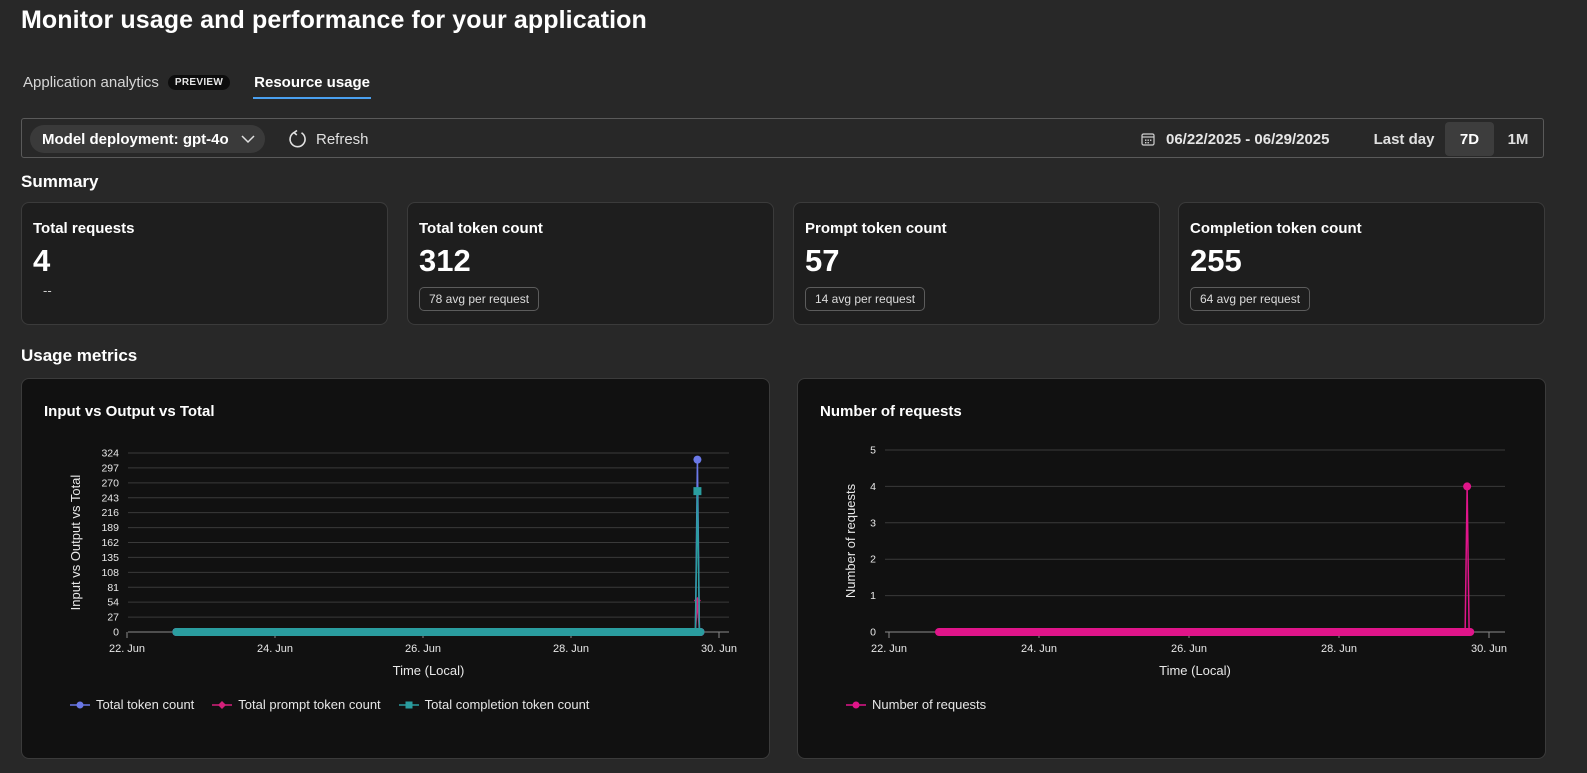 The width and height of the screenshot is (1587, 773). Describe the element at coordinates (479, 299) in the screenshot. I see `card-sub: 78 avg per request` at that location.